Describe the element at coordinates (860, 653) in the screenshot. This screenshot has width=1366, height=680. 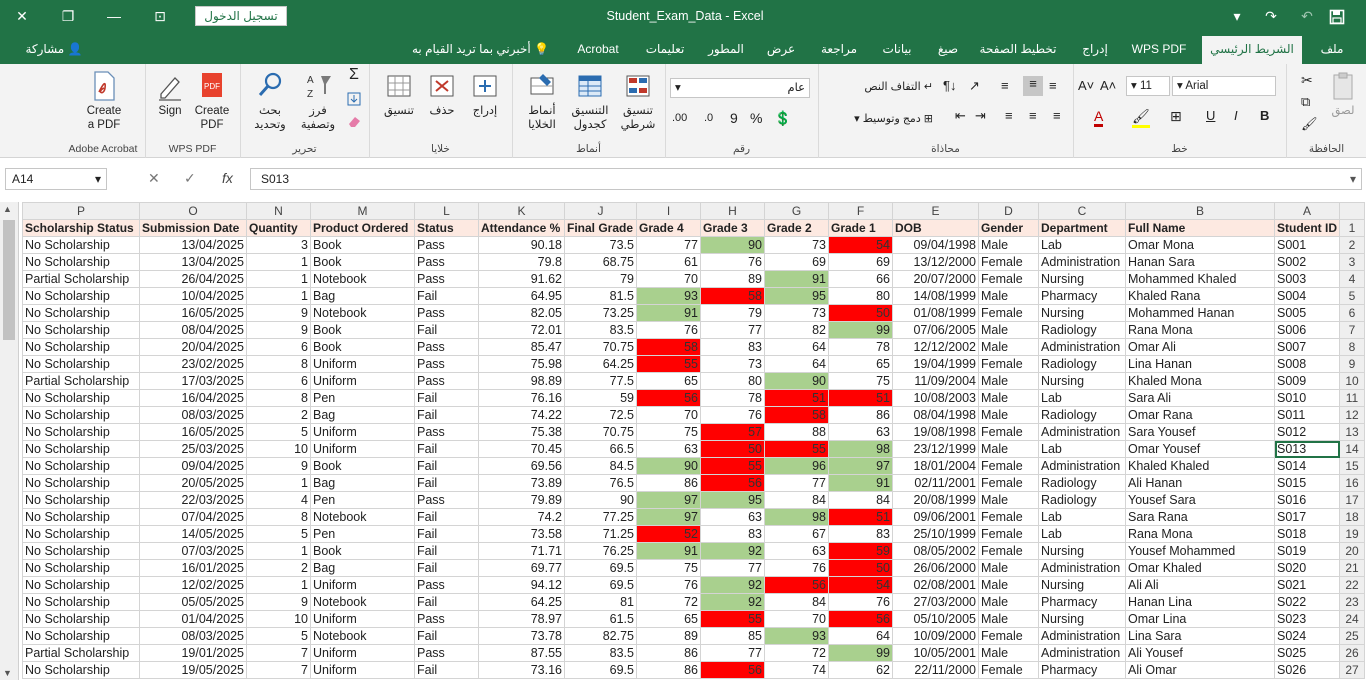
I see `table-cell: 99` at that location.